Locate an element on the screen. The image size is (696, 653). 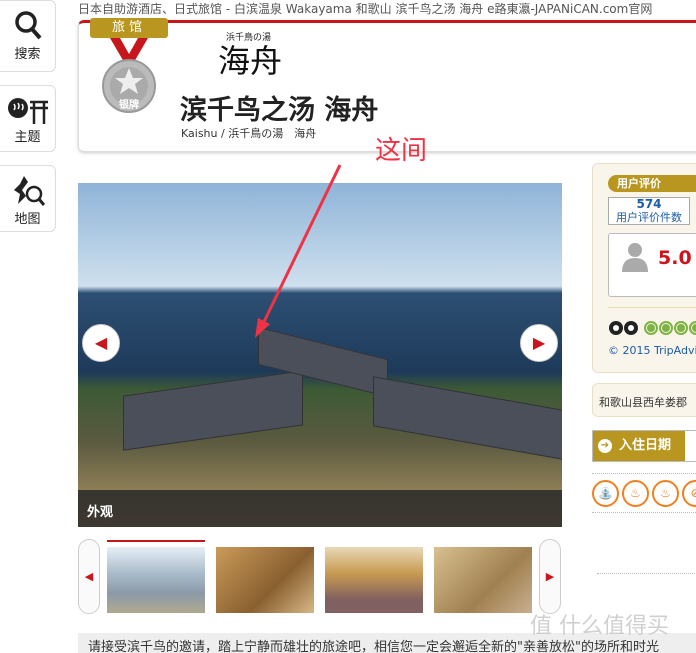
hotel-subname: Kaishu / 浜千鳥の湯 海舟 is located at coordinates (248, 133).